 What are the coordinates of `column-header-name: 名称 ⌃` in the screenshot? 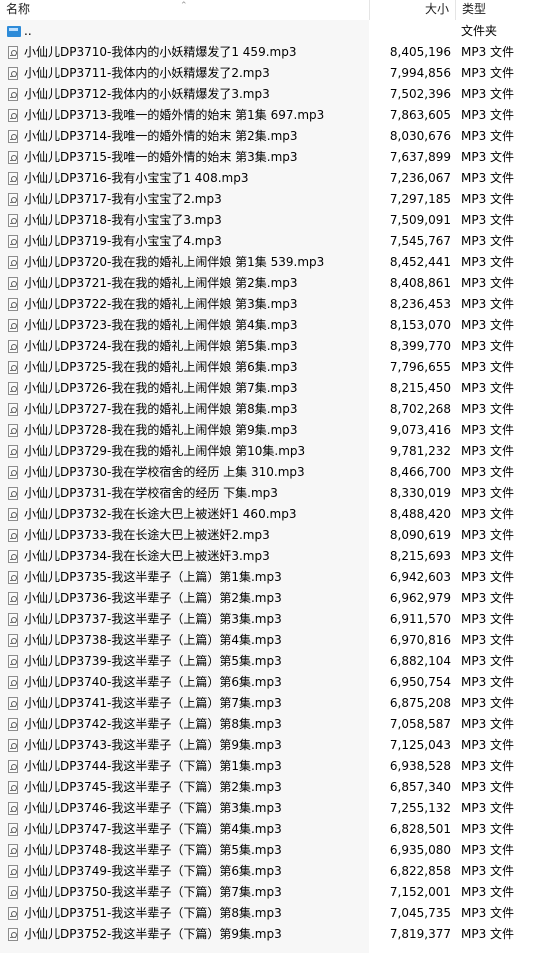 It's located at (184, 10).